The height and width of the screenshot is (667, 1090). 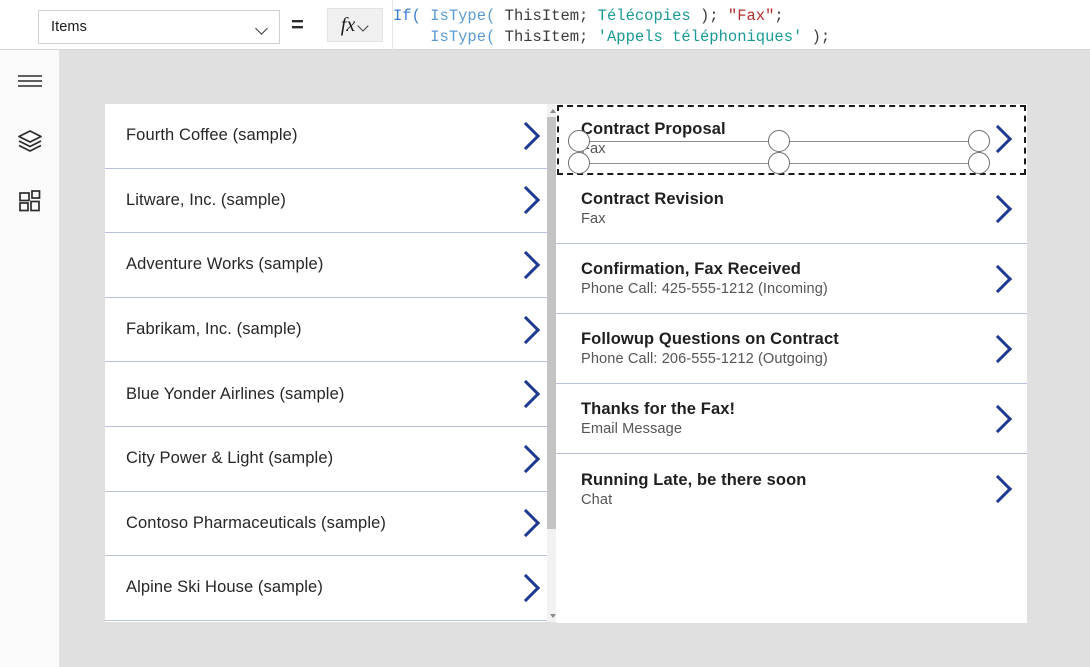 What do you see at coordinates (230, 458) in the screenshot?
I see `list-item-title: City Power & Light (sample)` at bounding box center [230, 458].